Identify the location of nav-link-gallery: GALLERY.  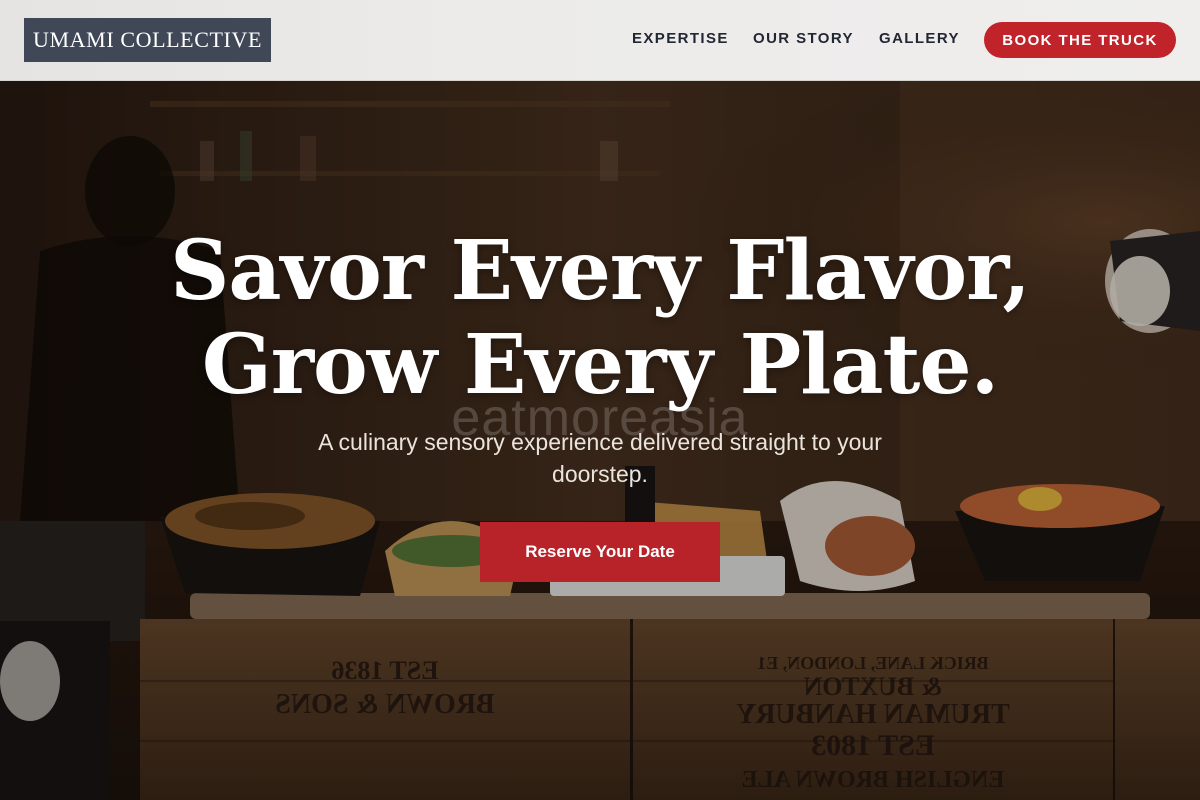
(919, 38).